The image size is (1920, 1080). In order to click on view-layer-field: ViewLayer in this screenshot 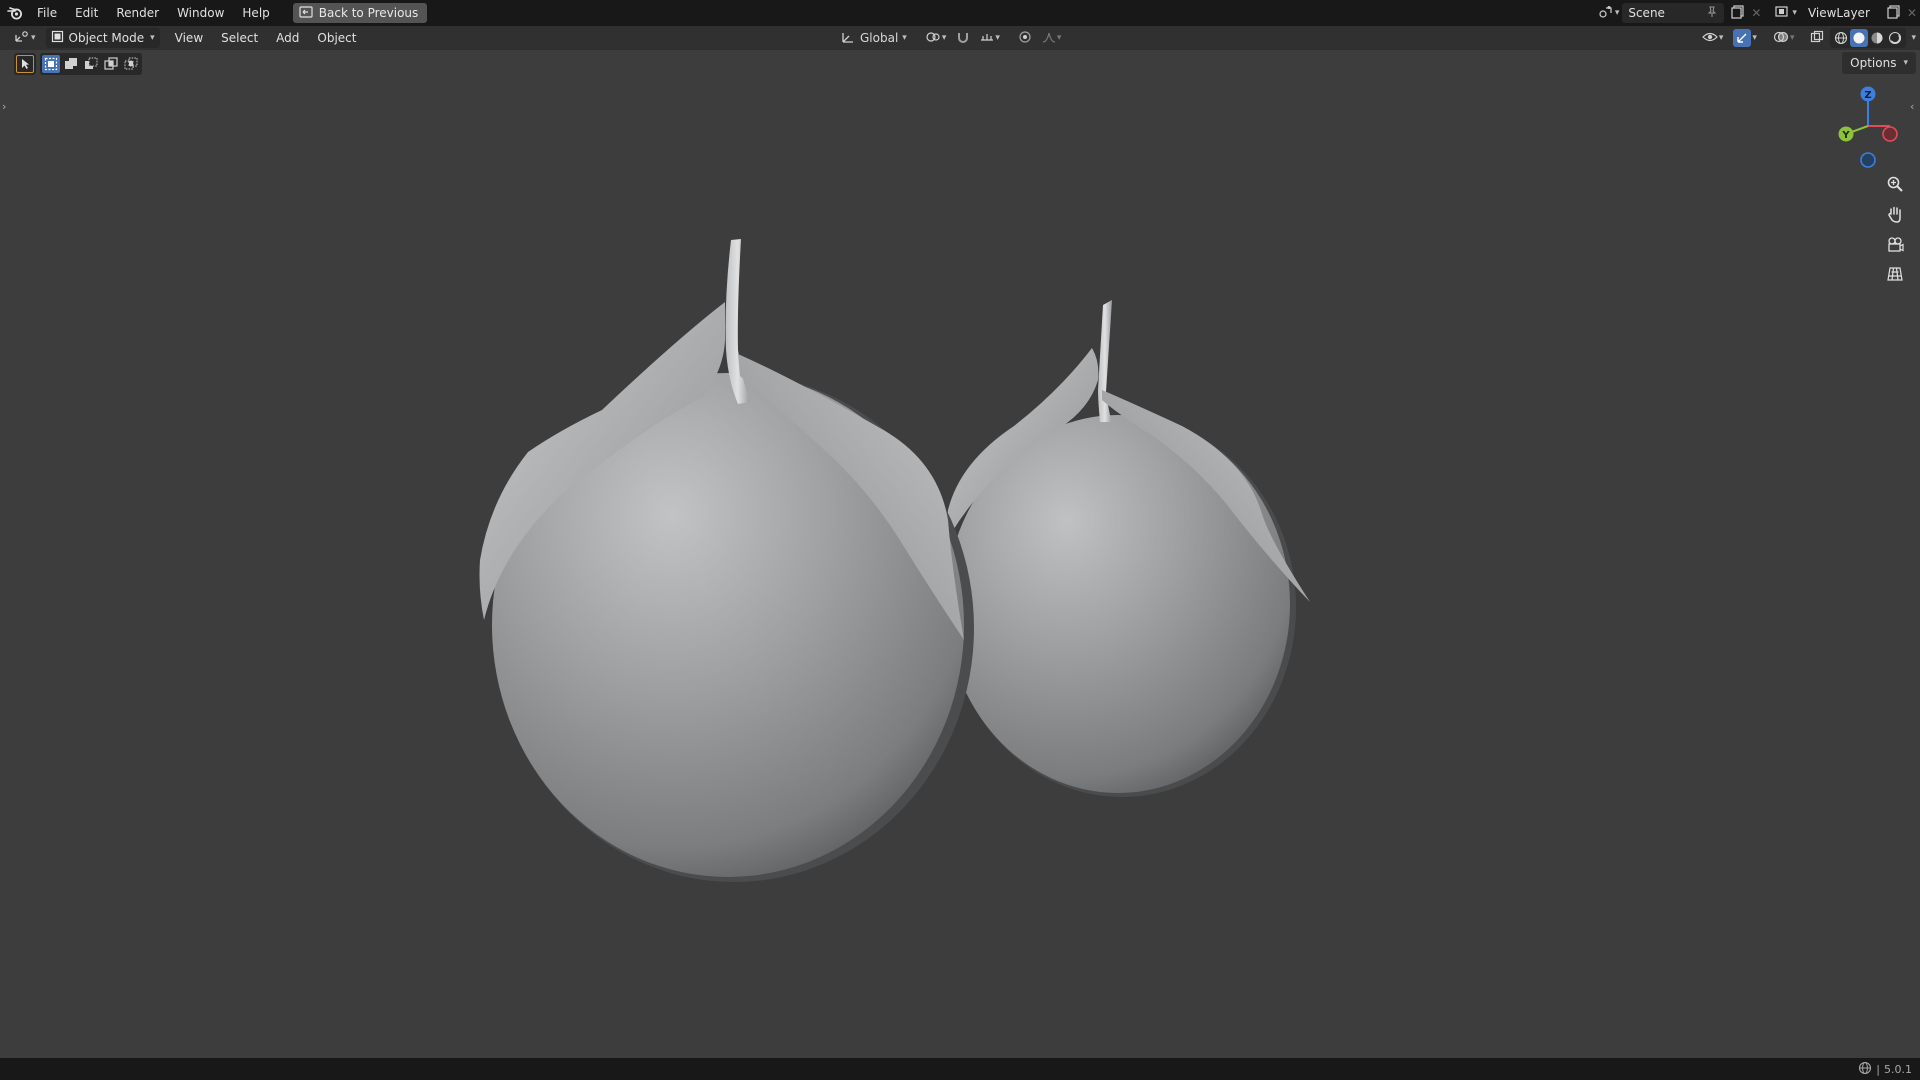, I will do `click(1842, 13)`.